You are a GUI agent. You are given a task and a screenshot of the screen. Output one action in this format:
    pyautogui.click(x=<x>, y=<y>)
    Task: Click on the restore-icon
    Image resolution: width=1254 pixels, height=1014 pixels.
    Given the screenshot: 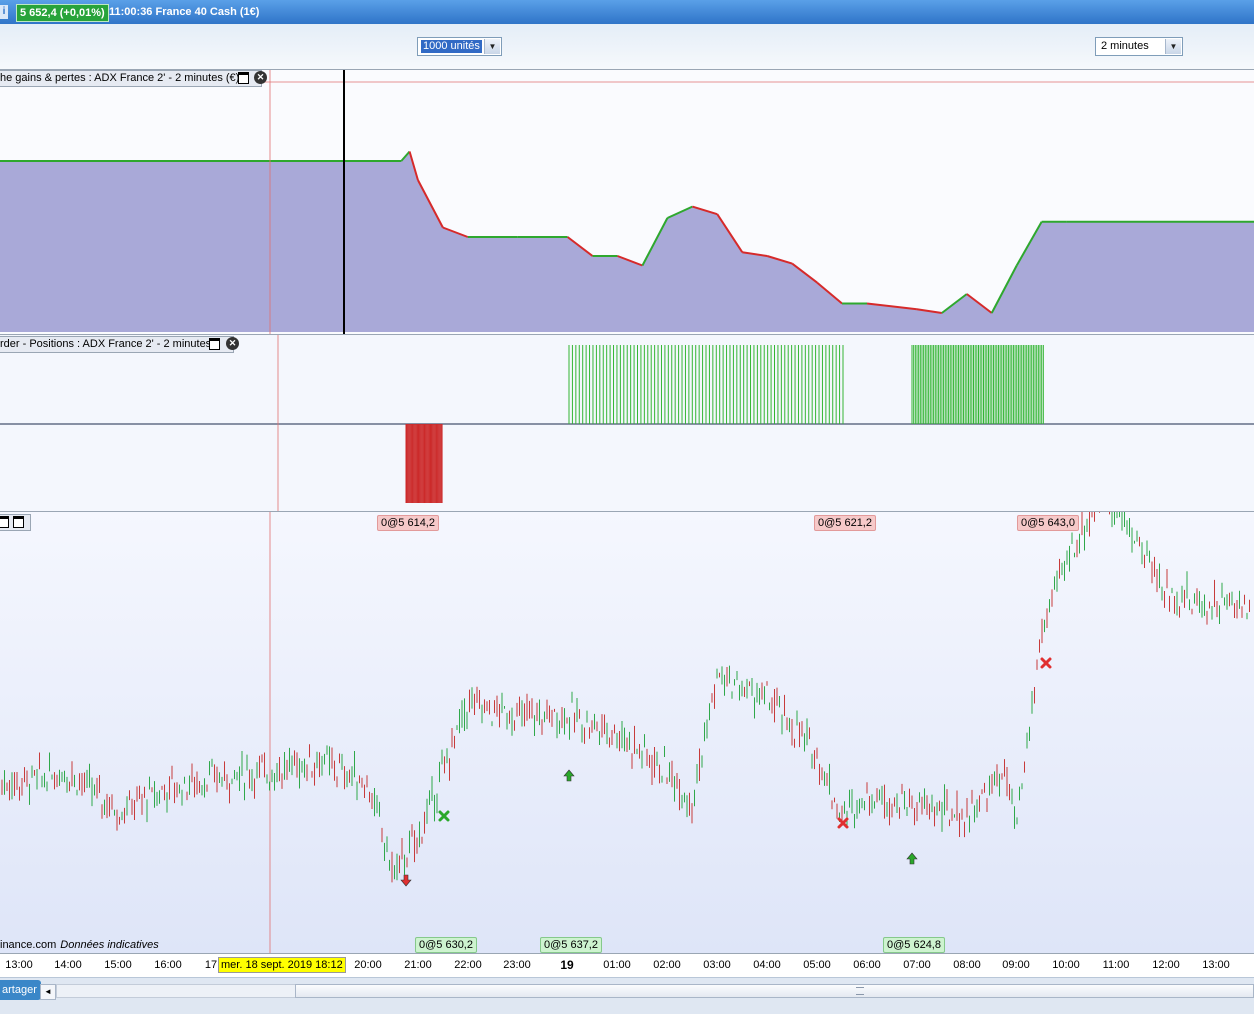 What is the action you would take?
    pyautogui.click(x=4, y=522)
    